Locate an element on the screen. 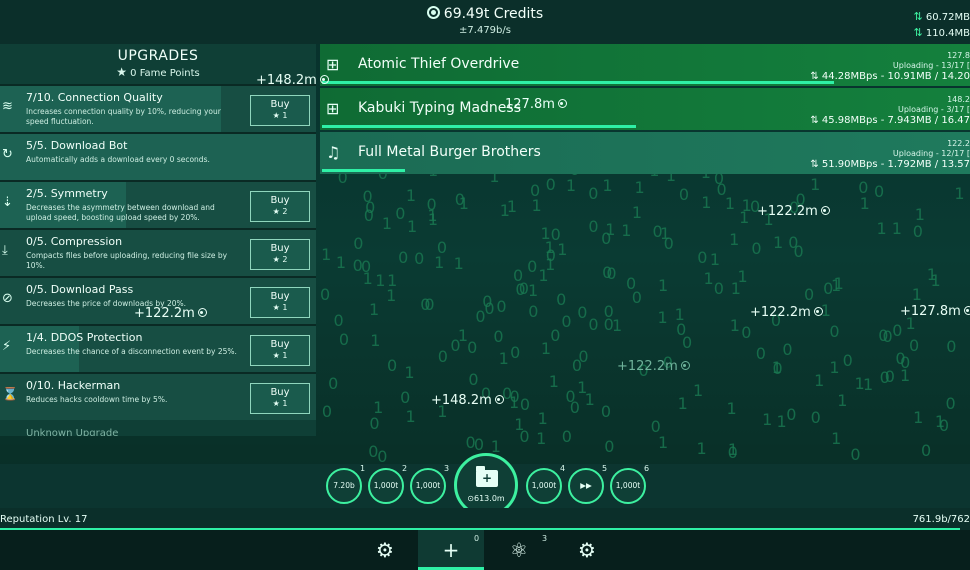  fame-cost: ★ 1 is located at coordinates (280, 403).